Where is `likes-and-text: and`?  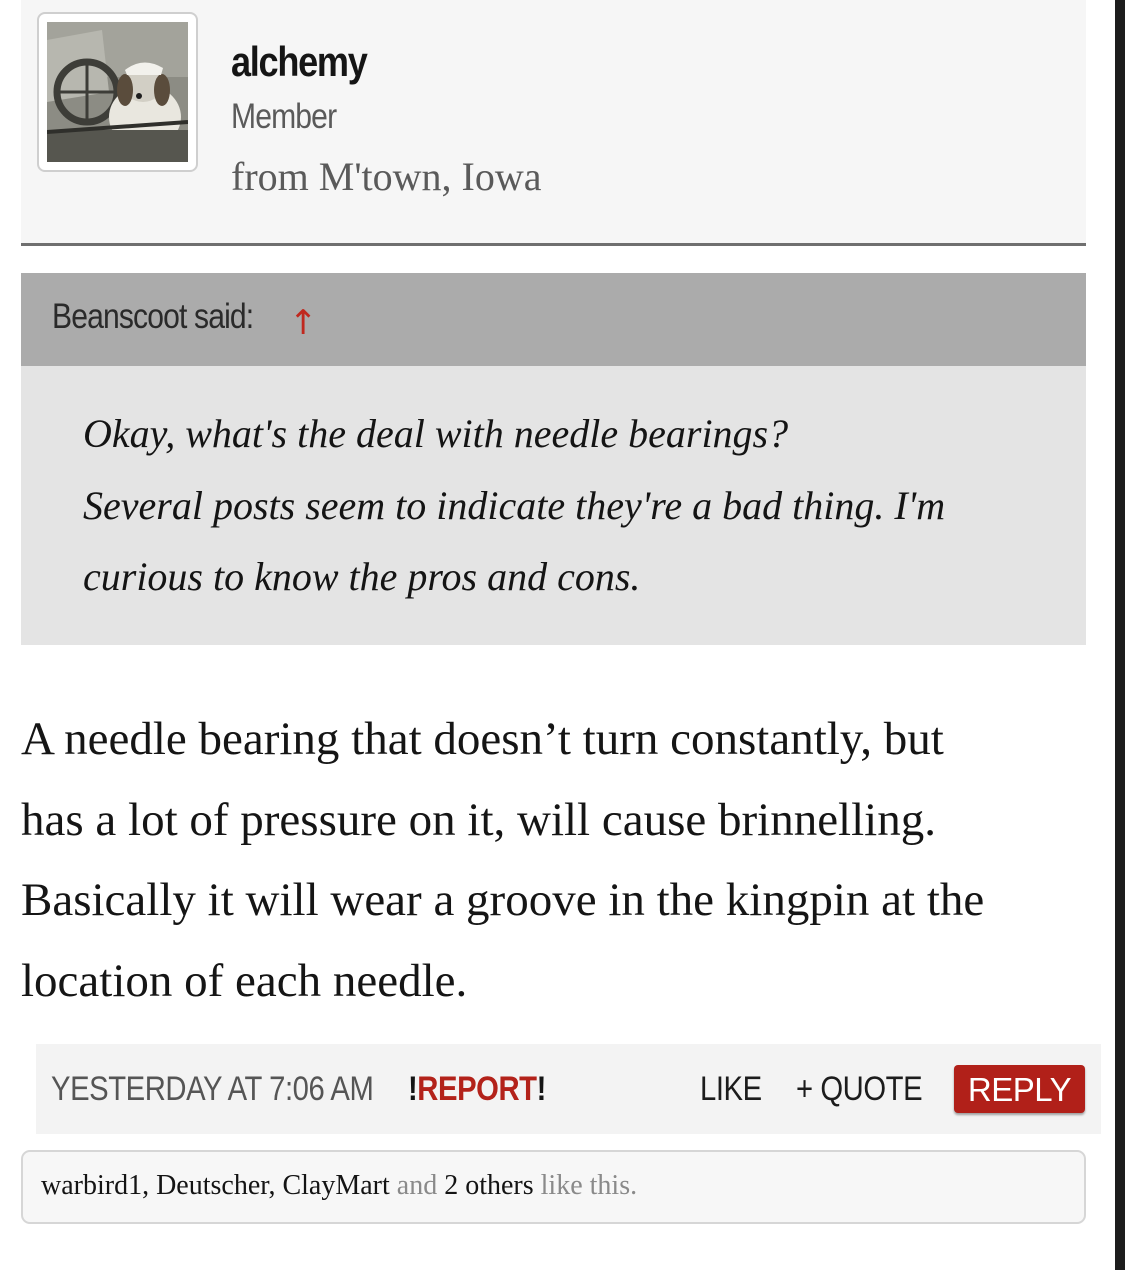 likes-and-text: and is located at coordinates (417, 1185).